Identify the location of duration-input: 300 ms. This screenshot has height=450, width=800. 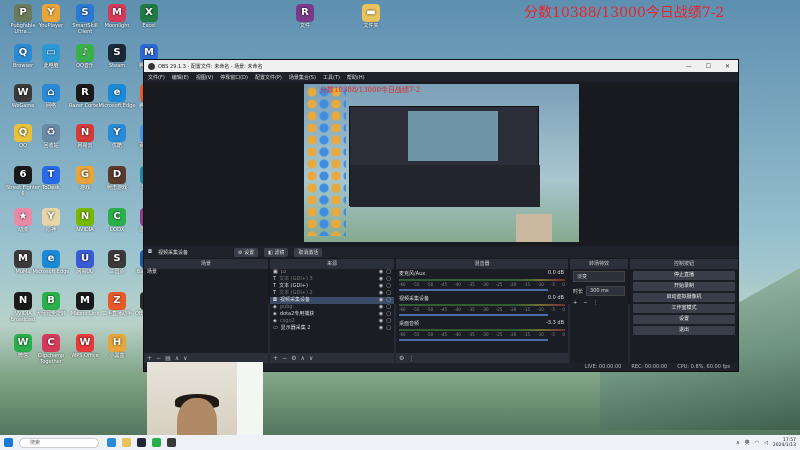
(605, 291).